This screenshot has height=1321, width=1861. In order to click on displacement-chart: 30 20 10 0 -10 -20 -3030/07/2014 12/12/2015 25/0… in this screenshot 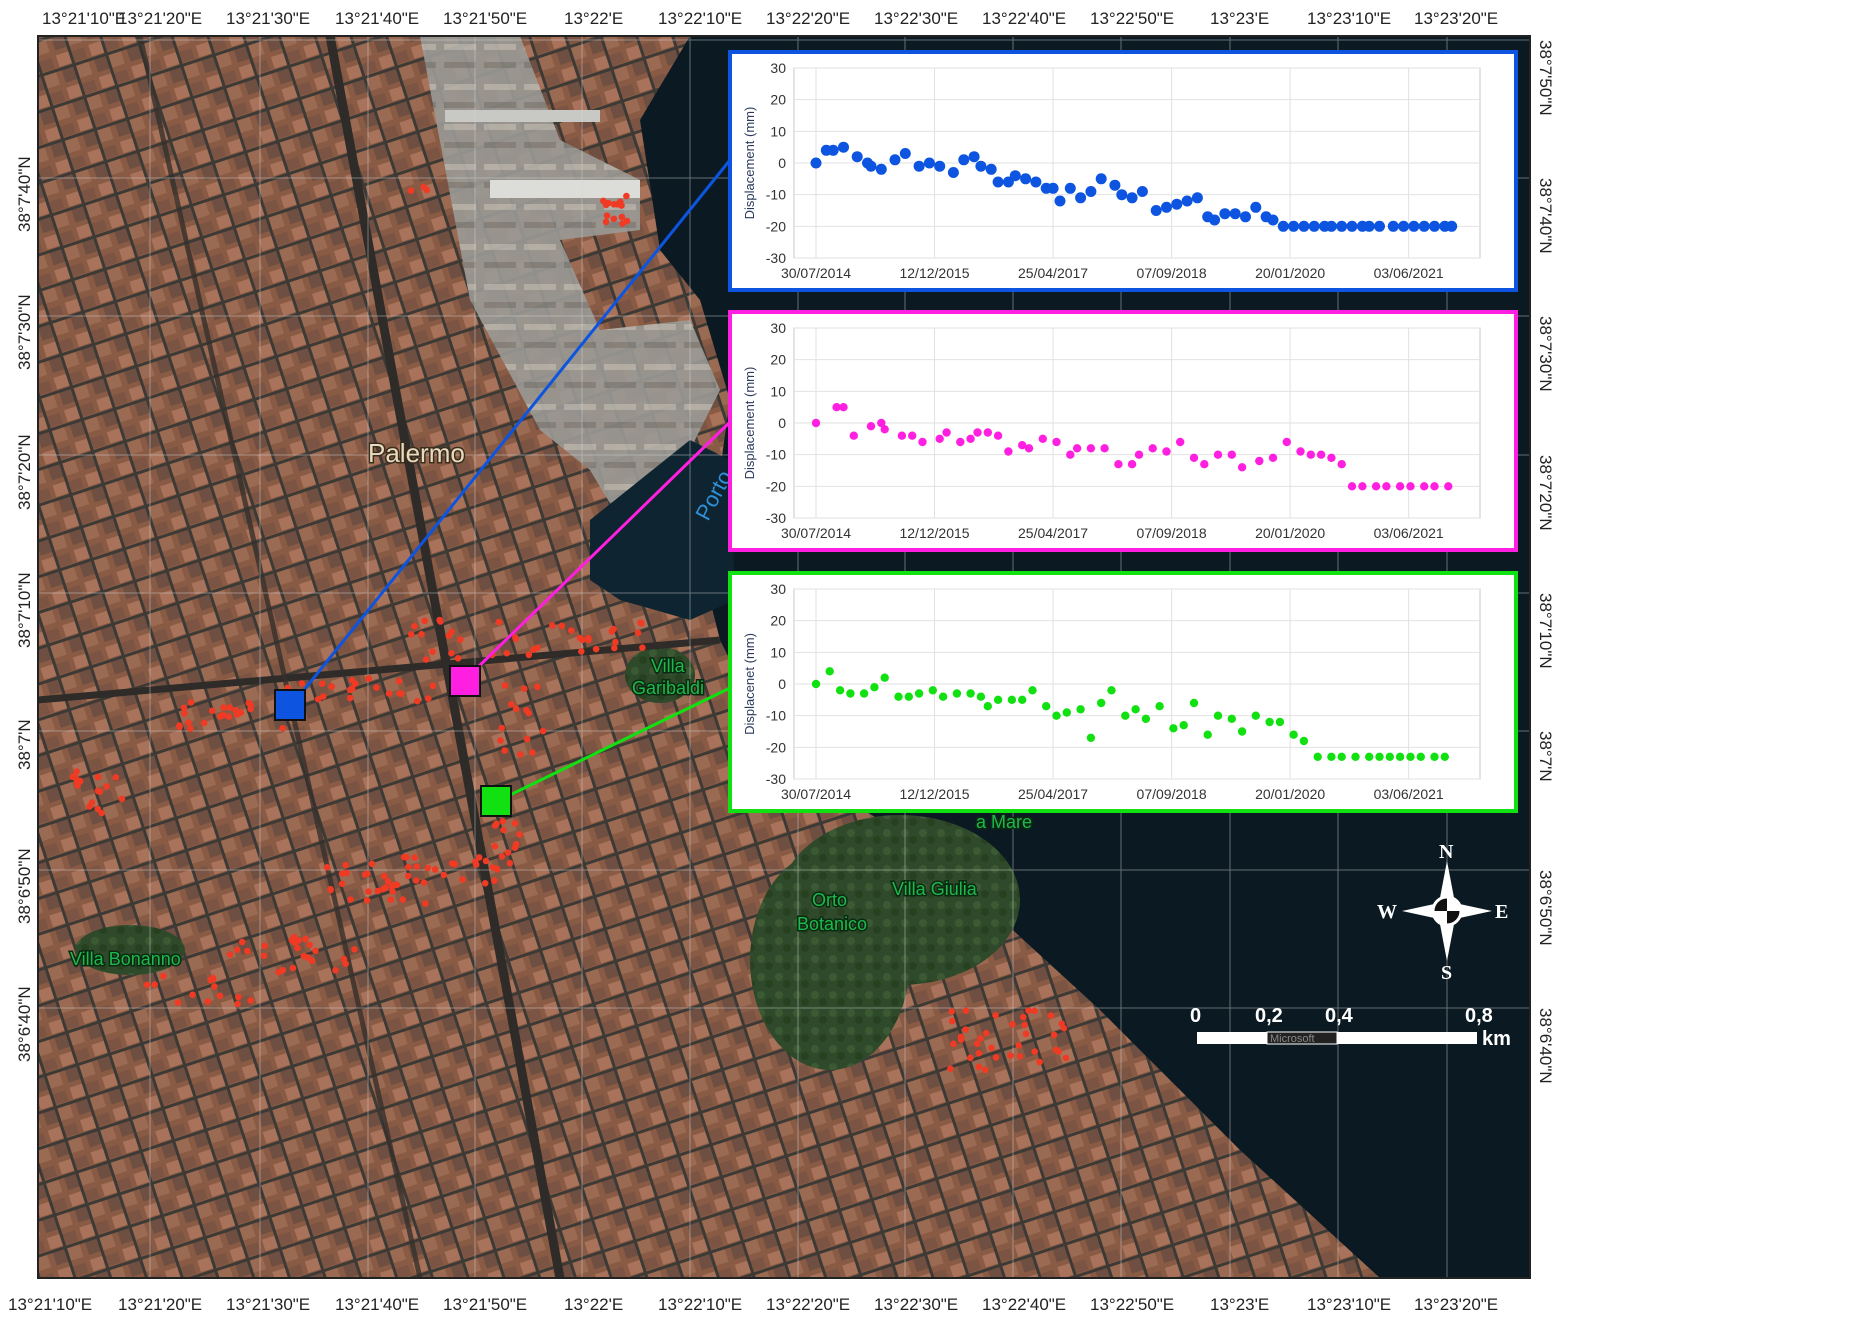, I will do `click(1123, 692)`.